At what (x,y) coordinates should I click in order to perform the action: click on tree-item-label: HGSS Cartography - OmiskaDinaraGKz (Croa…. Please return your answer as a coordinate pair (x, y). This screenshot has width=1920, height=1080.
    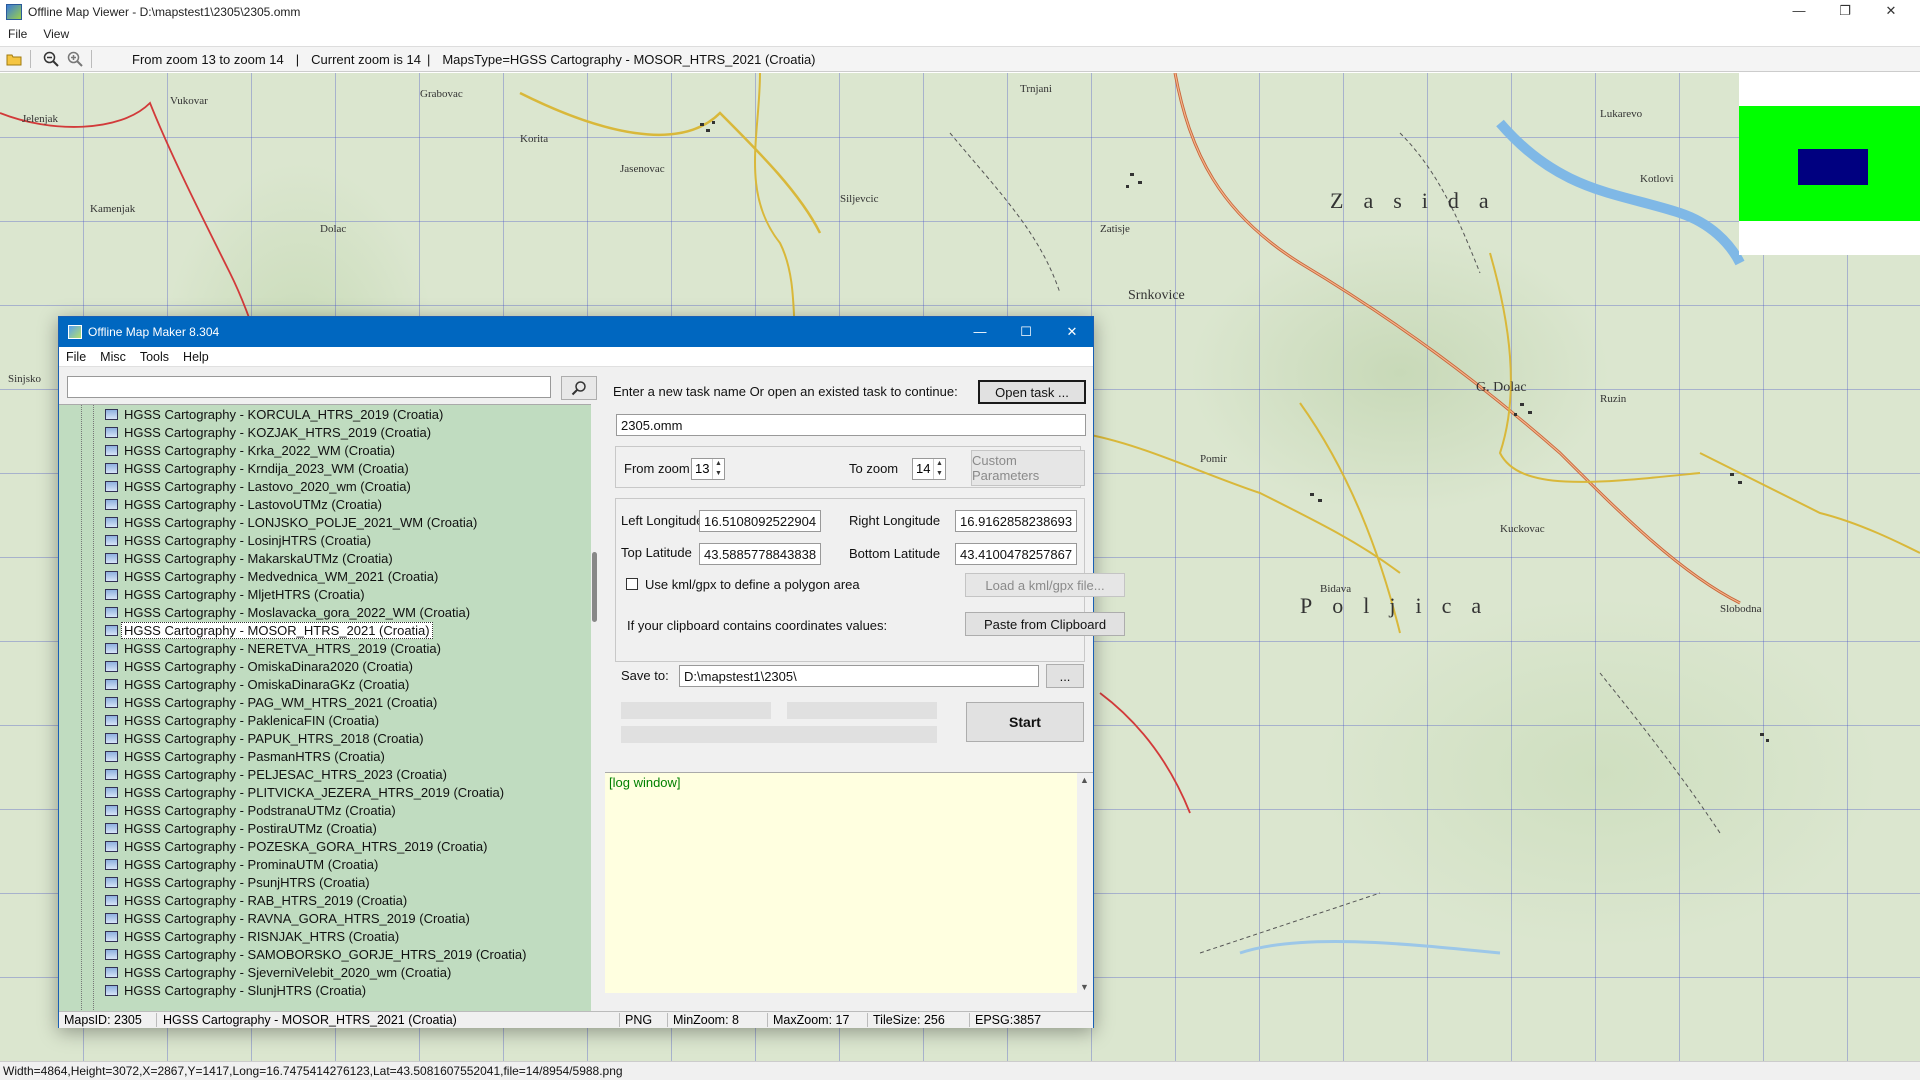
    Looking at the image, I should click on (267, 684).